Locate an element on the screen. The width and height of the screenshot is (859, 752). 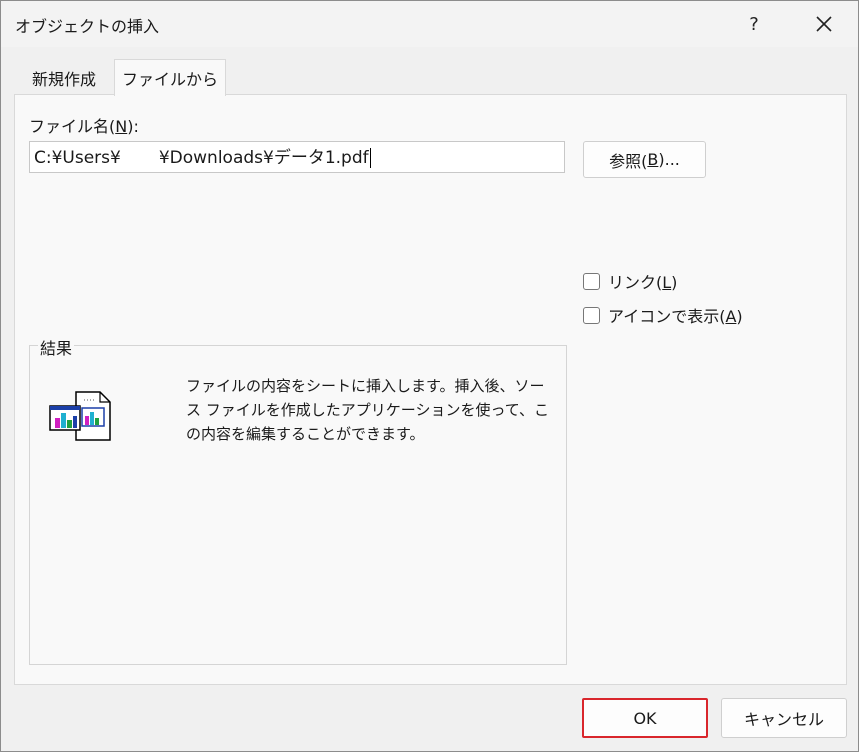
object-file-icon is located at coordinates (80, 416).